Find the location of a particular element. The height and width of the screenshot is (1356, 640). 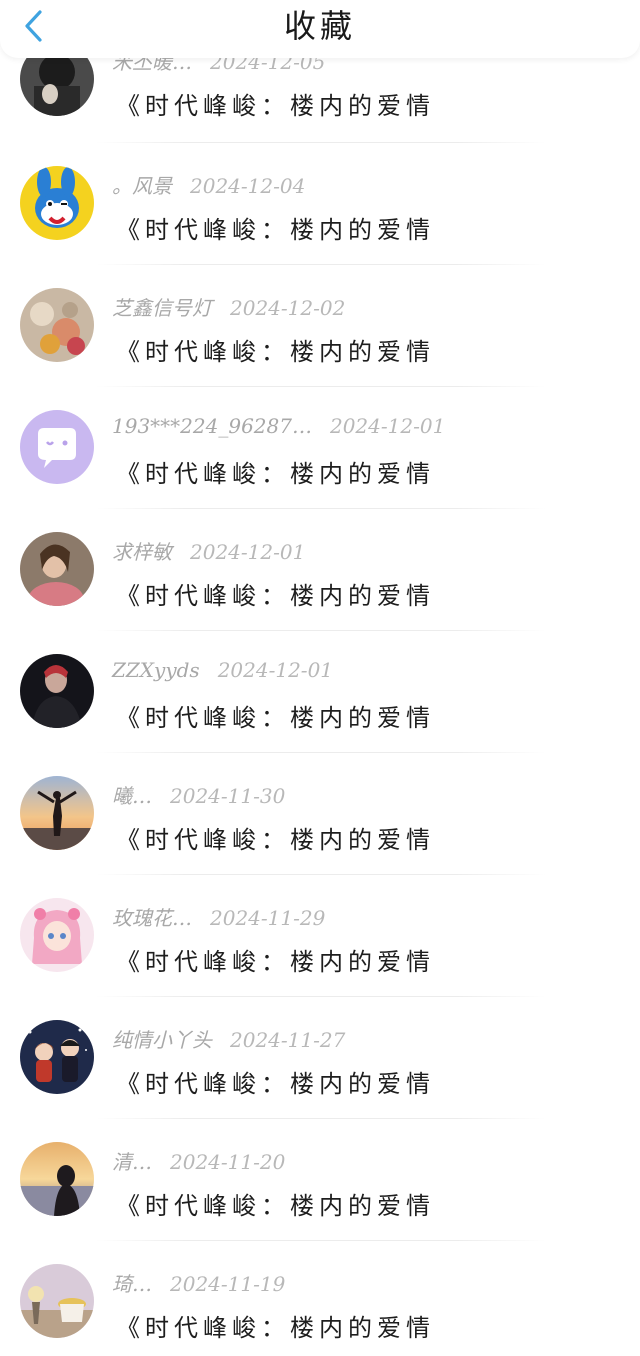

list-item: ZZXyyds 2024-12-01 《时代峰峻：楼内的爱情 is located at coordinates (320, 715).